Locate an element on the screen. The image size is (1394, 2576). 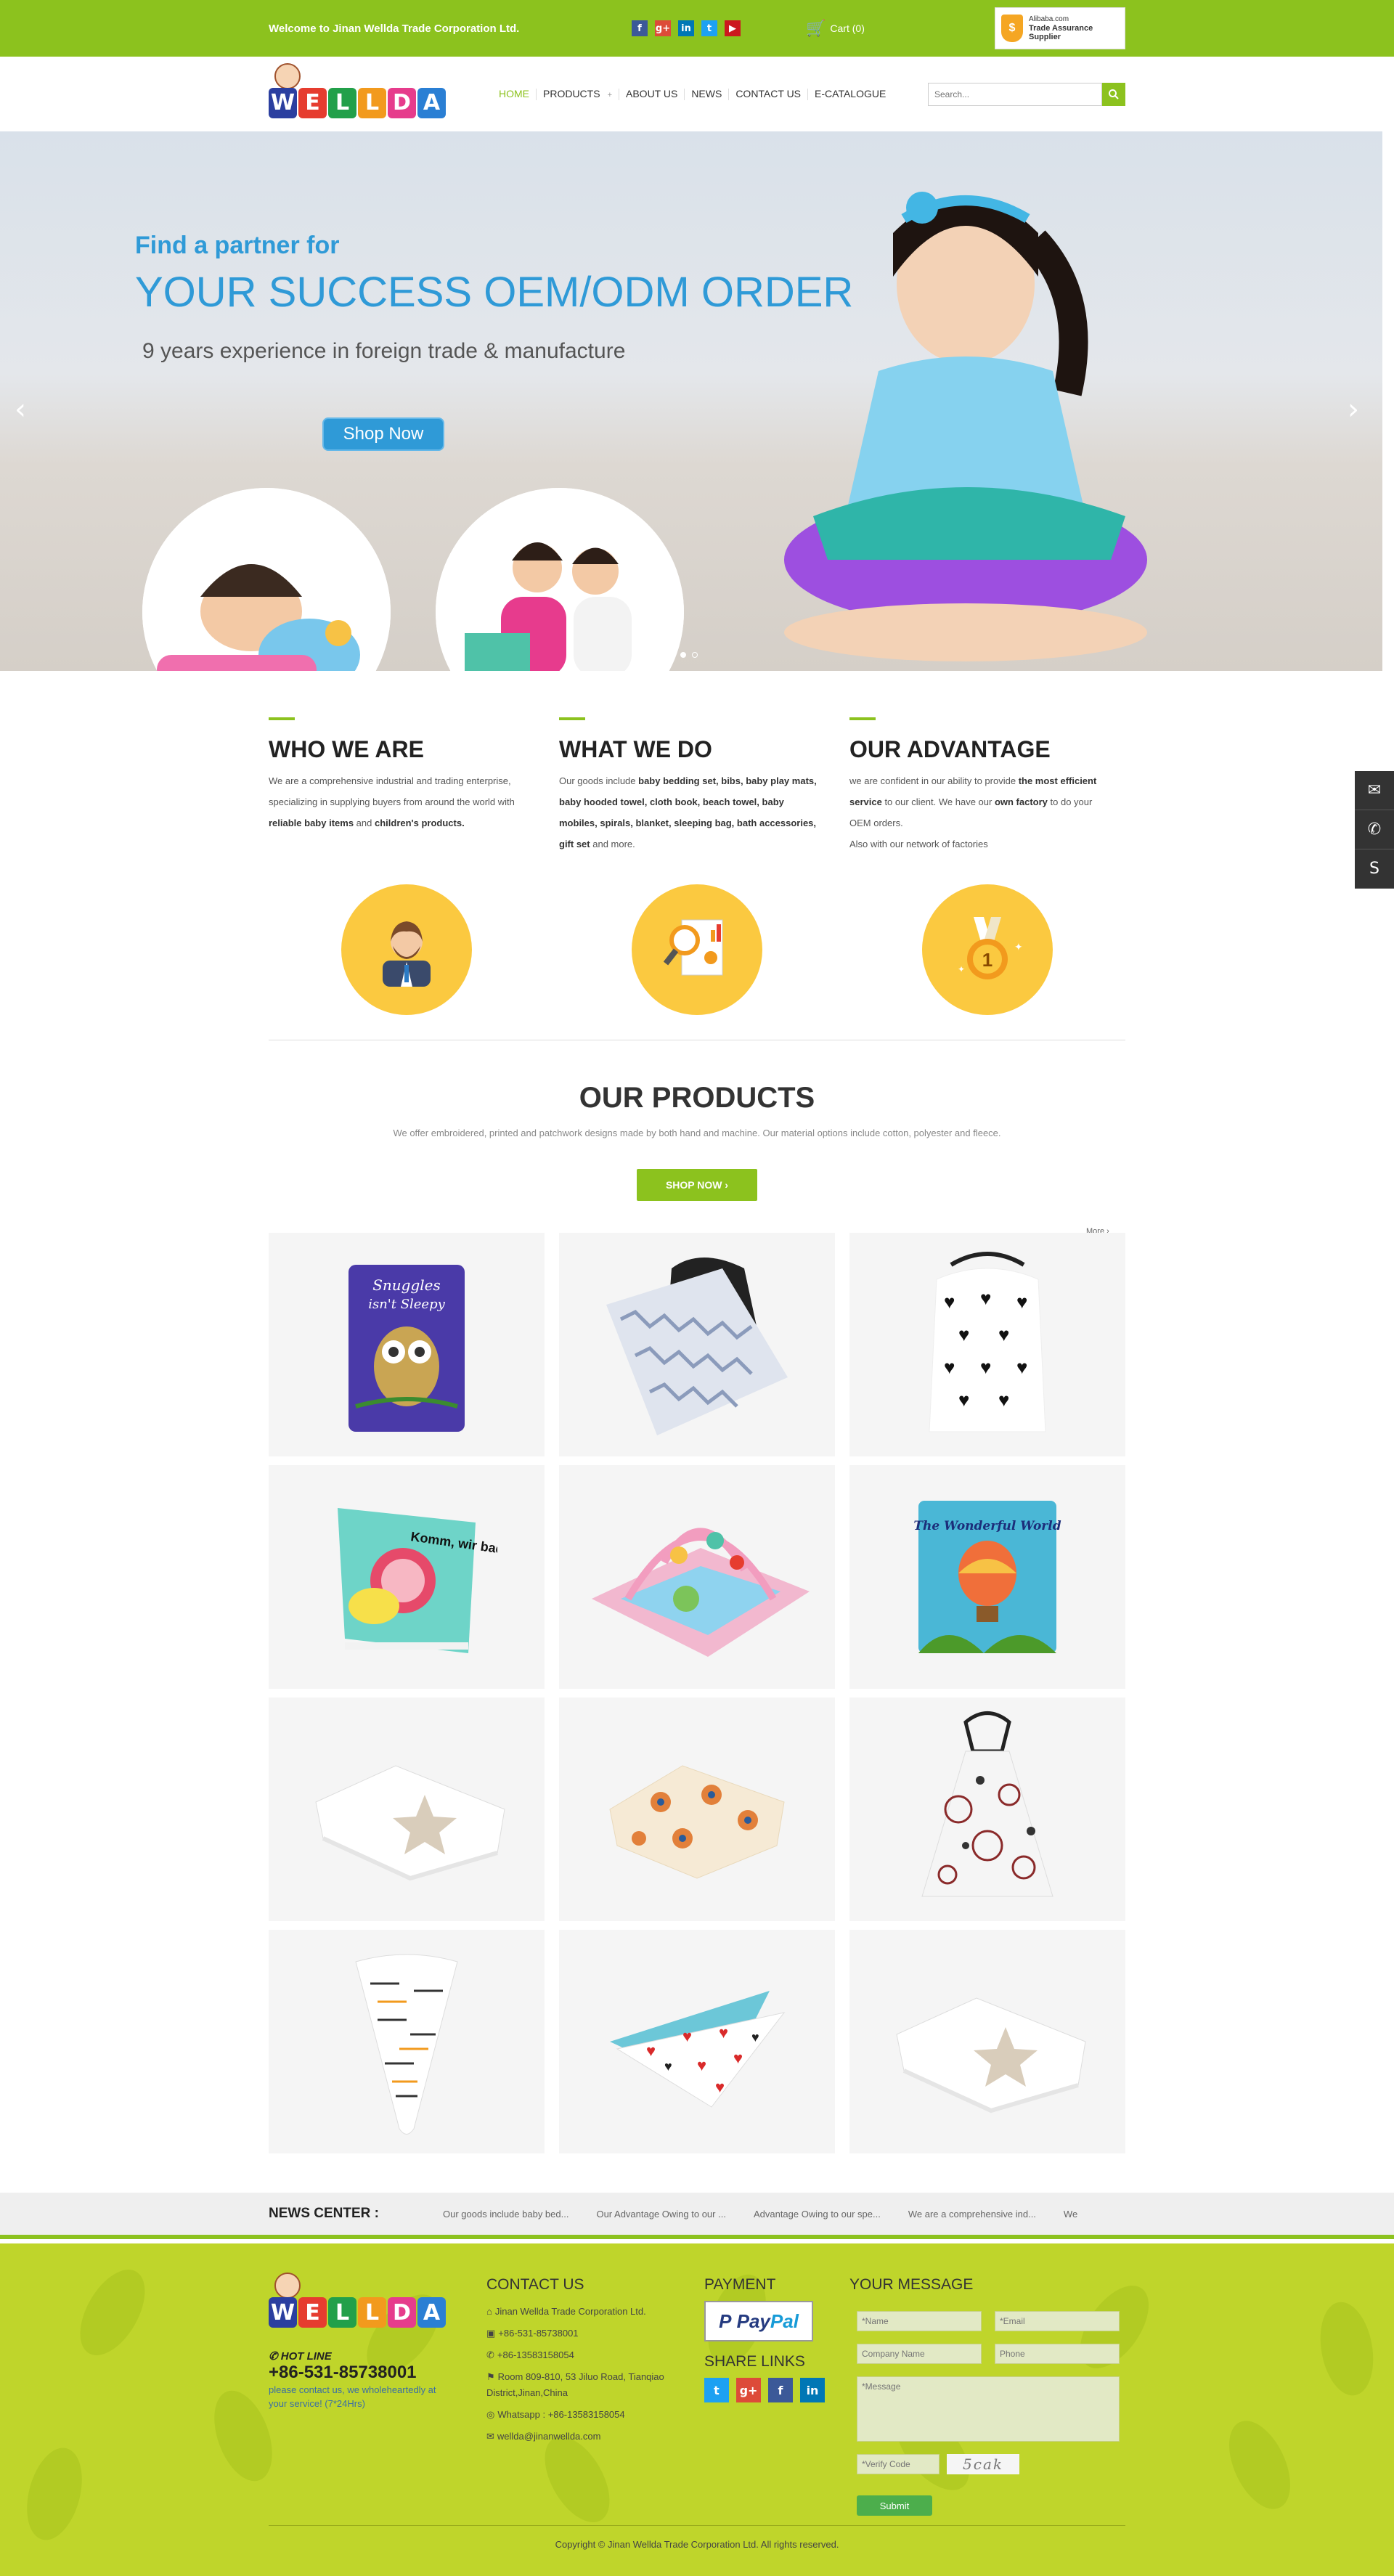
nav-item-home: HOME is located at coordinates (515, 93).